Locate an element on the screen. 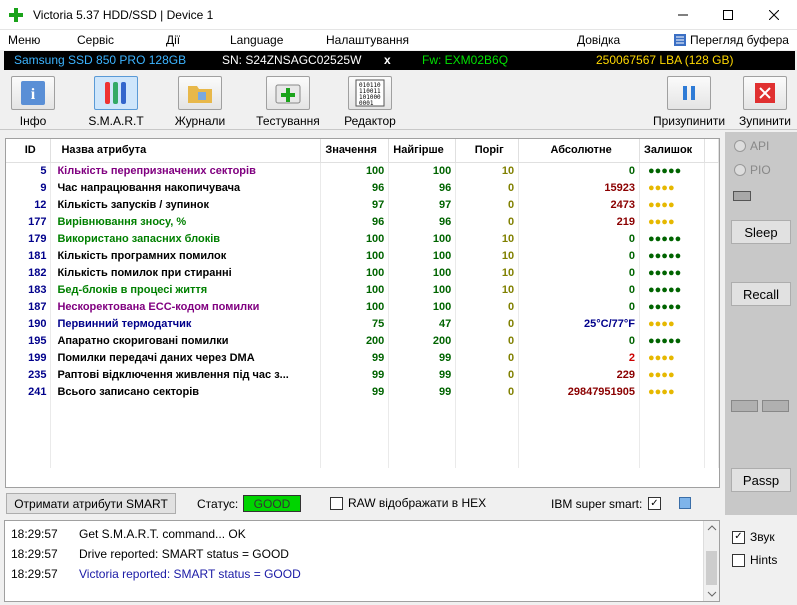 The image size is (797, 605). header-value: Значення is located at coordinates (355, 151).